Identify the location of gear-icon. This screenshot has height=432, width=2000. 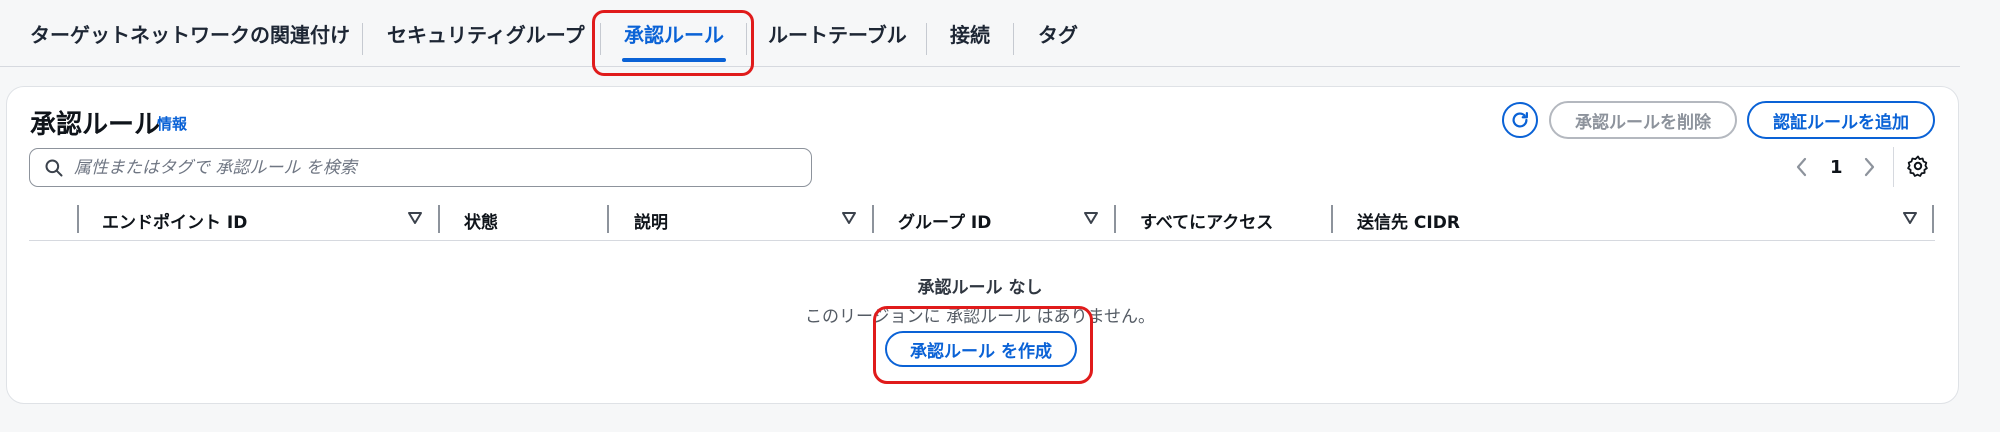
(1918, 166).